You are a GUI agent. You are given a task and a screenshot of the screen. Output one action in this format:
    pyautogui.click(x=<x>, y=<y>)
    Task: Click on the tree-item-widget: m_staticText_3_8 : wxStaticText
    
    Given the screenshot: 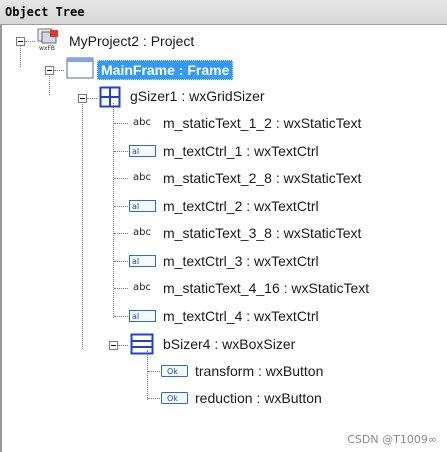 What is the action you would take?
    pyautogui.click(x=262, y=233)
    